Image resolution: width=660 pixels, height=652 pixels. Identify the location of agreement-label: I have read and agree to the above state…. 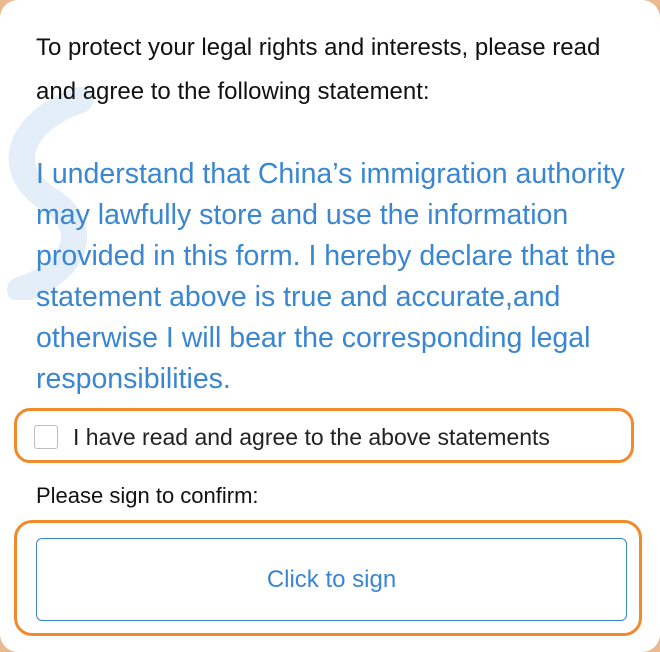
(311, 436).